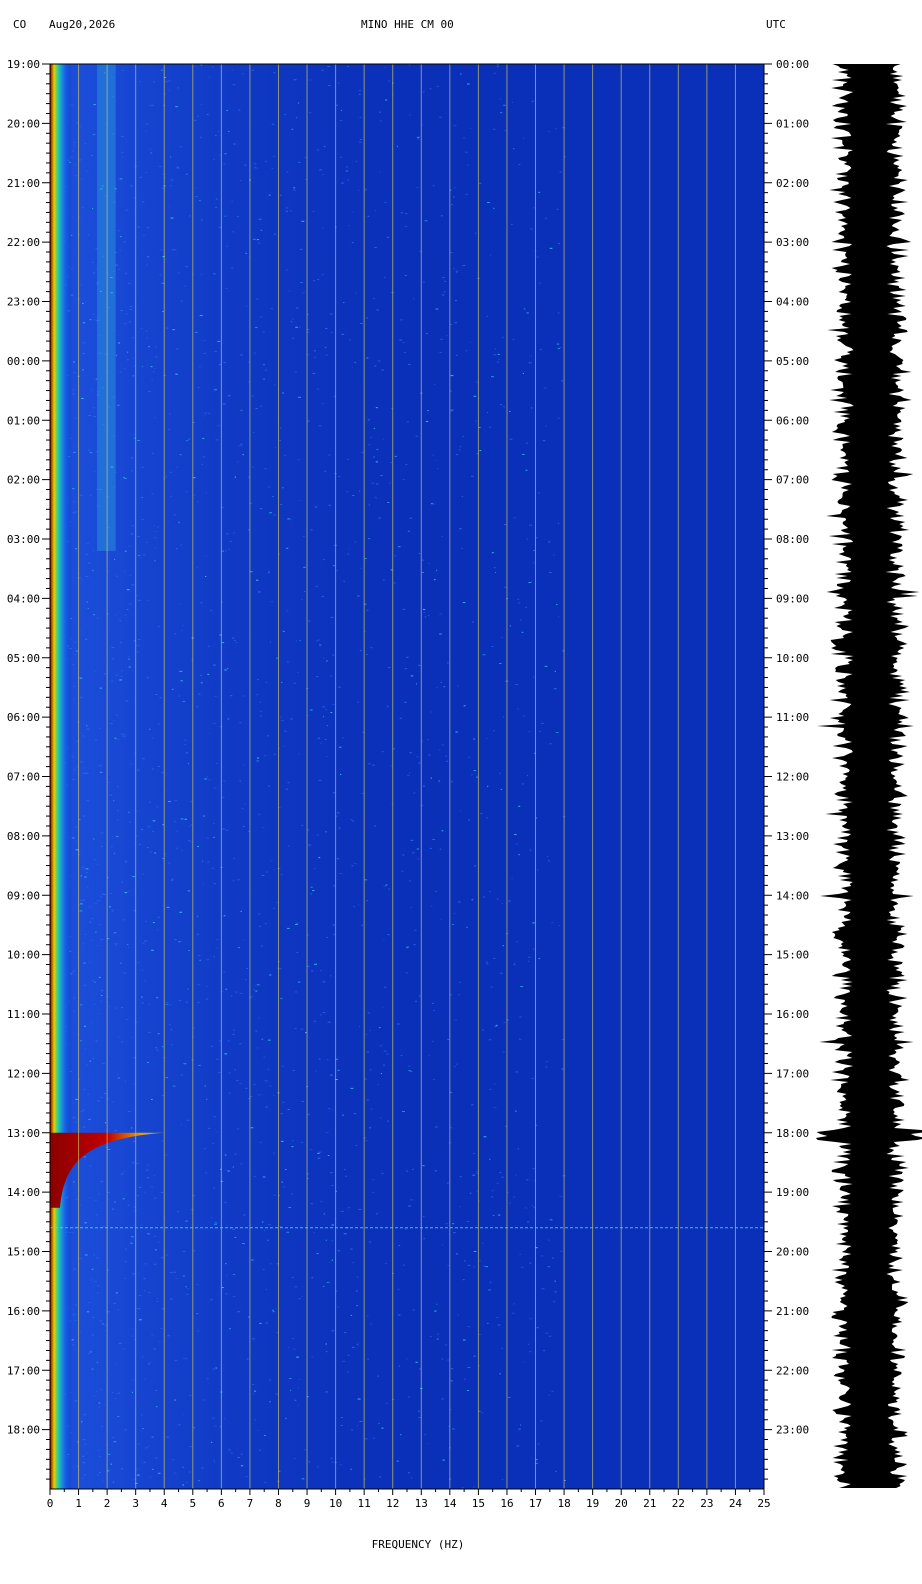  Describe the element at coordinates (535, 1503) in the screenshot. I see `x-tick-label-17: 17` at that location.